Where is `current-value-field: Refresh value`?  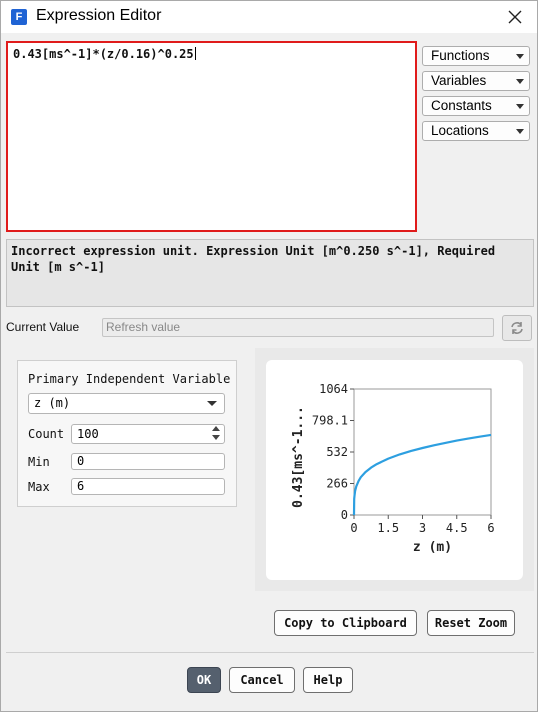 current-value-field: Refresh value is located at coordinates (298, 327).